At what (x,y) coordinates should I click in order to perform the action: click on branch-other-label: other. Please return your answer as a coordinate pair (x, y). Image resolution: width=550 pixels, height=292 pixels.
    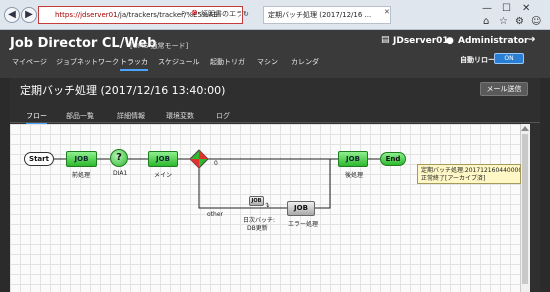
    Looking at the image, I should click on (215, 214).